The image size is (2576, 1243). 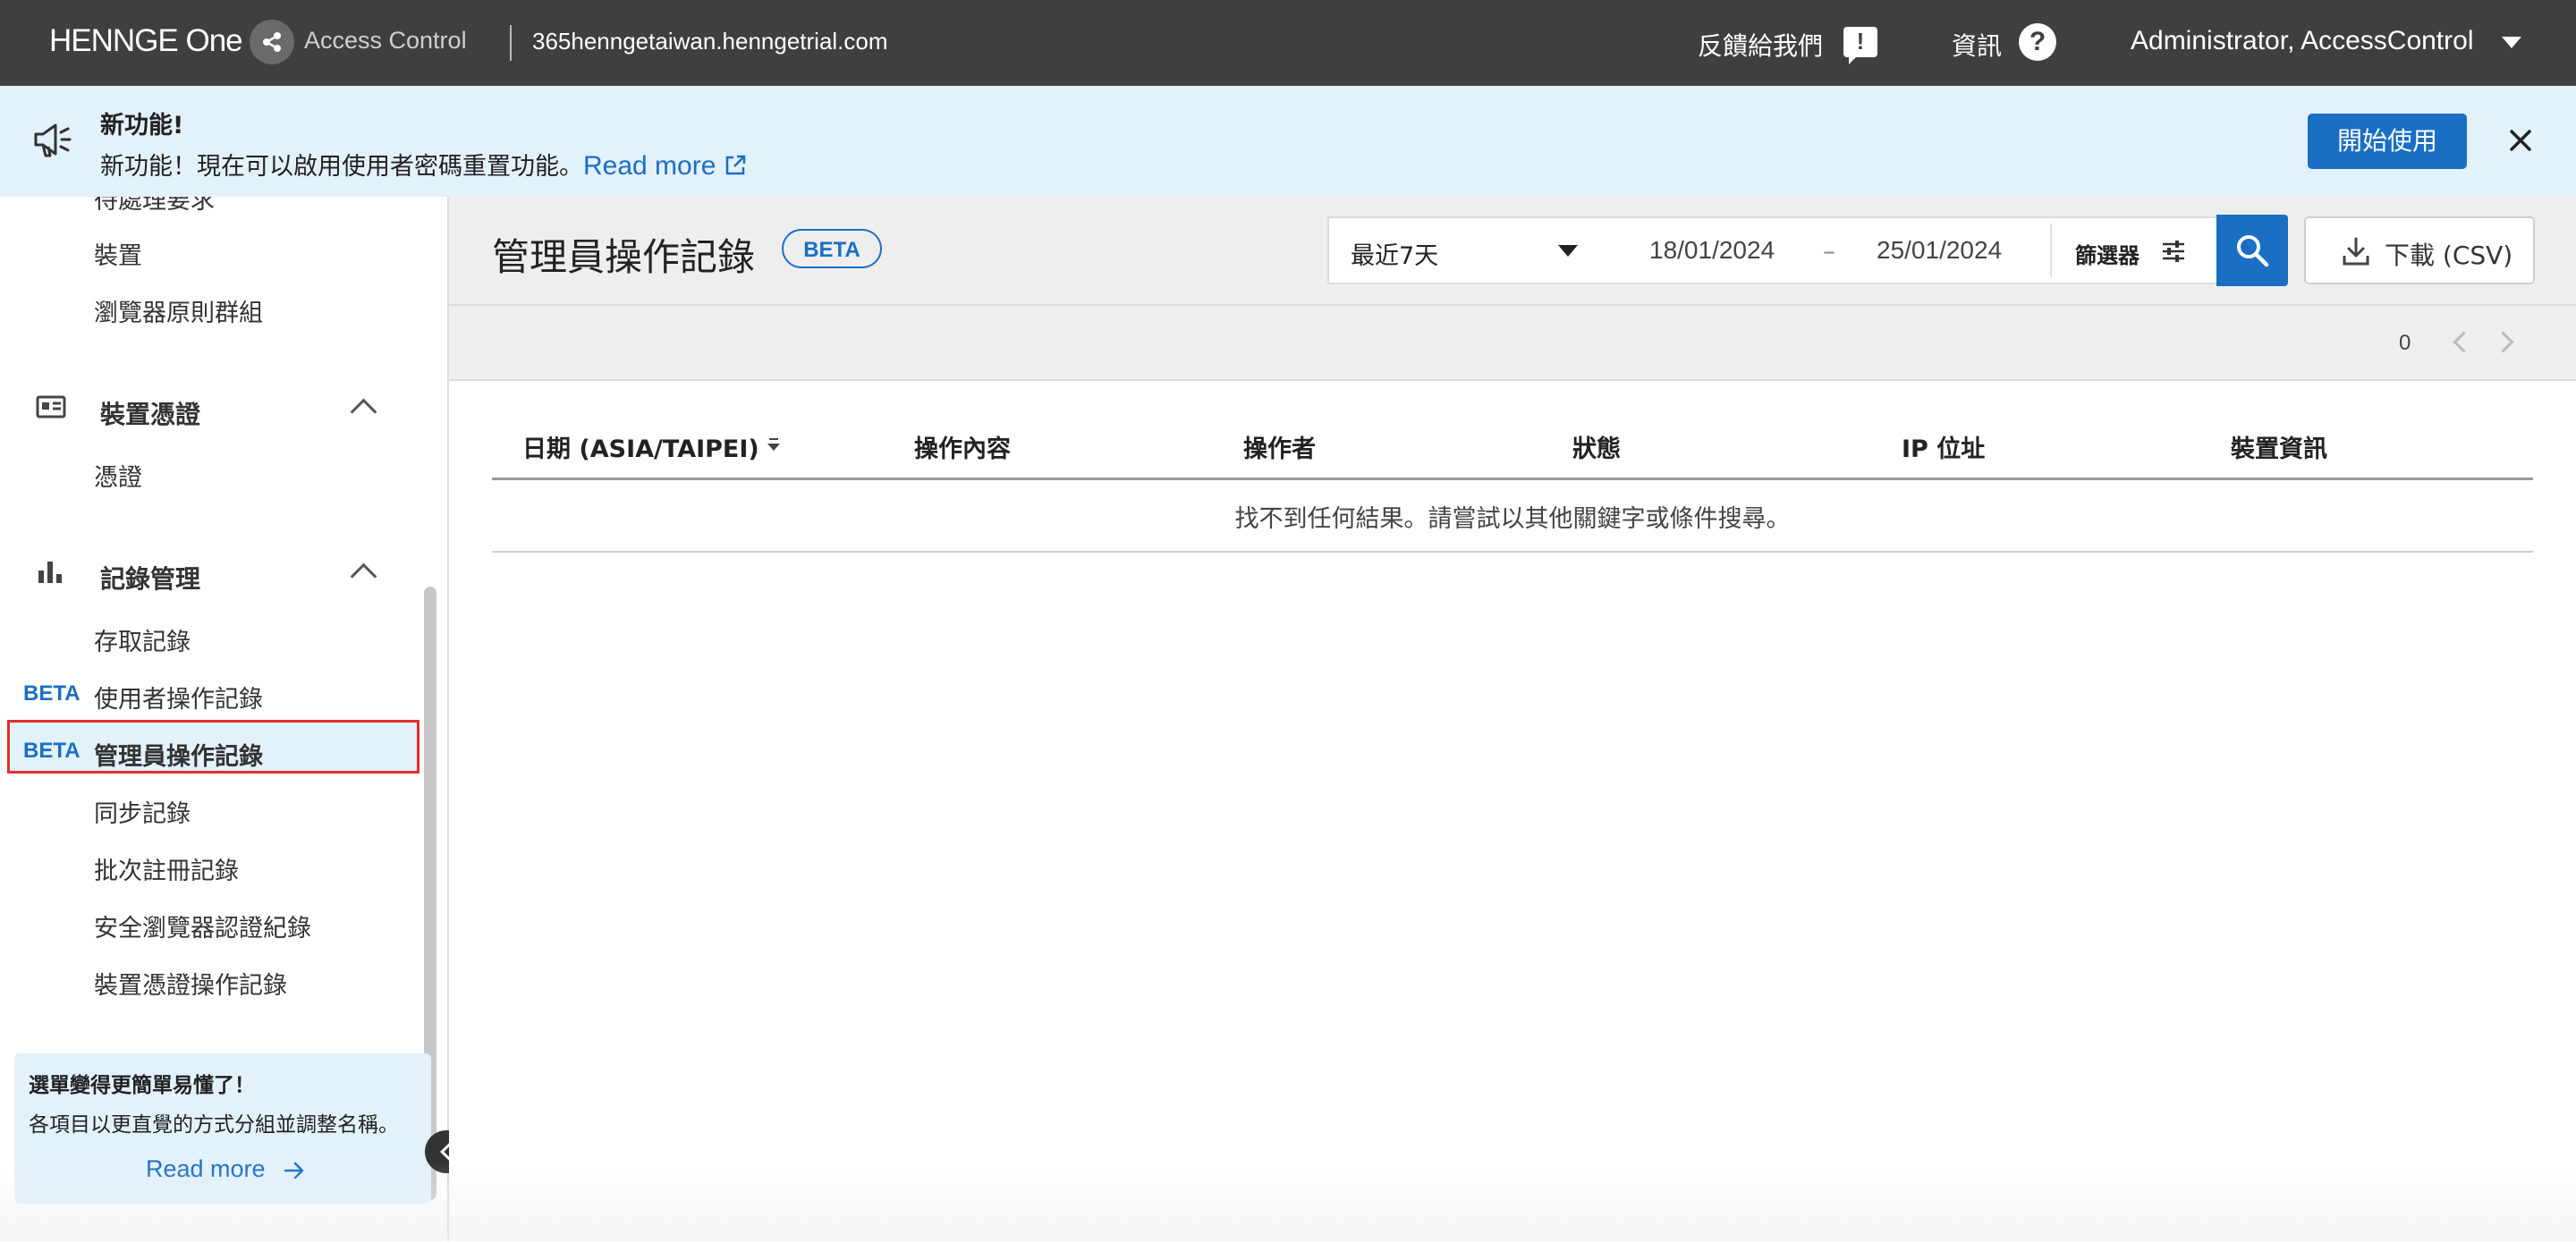 I want to click on sidebar-item-devices: 裝置, so click(x=118, y=253).